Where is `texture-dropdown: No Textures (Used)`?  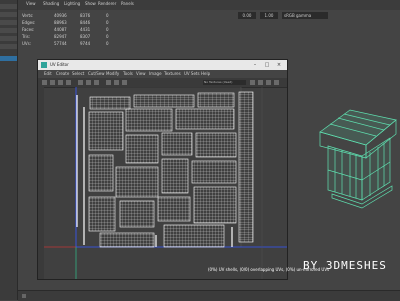
texture-dropdown: No Textures (Used) is located at coordinates (224, 82).